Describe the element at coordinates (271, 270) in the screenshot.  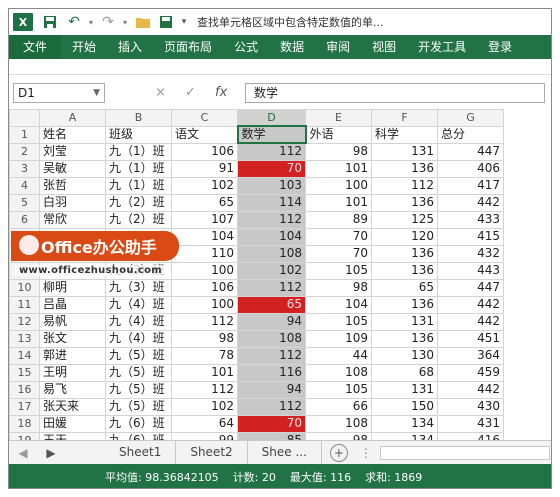
I see `cell-d: 102` at that location.